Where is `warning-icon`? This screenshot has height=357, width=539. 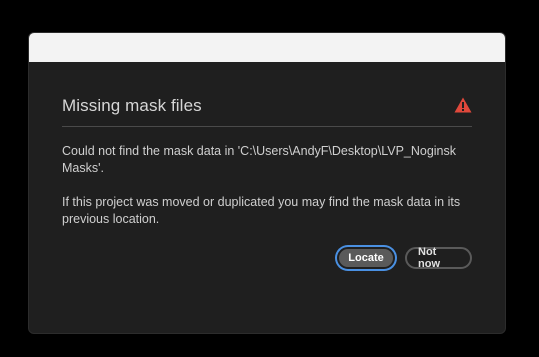
warning-icon is located at coordinates (463, 105).